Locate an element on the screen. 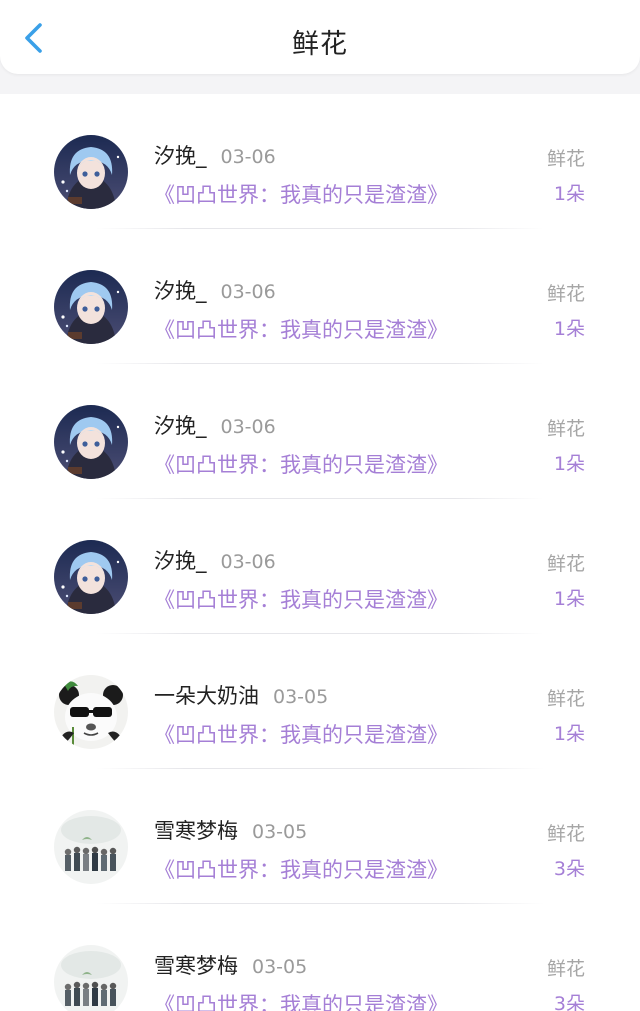  page-title: 鲜花 is located at coordinates (320, 44).